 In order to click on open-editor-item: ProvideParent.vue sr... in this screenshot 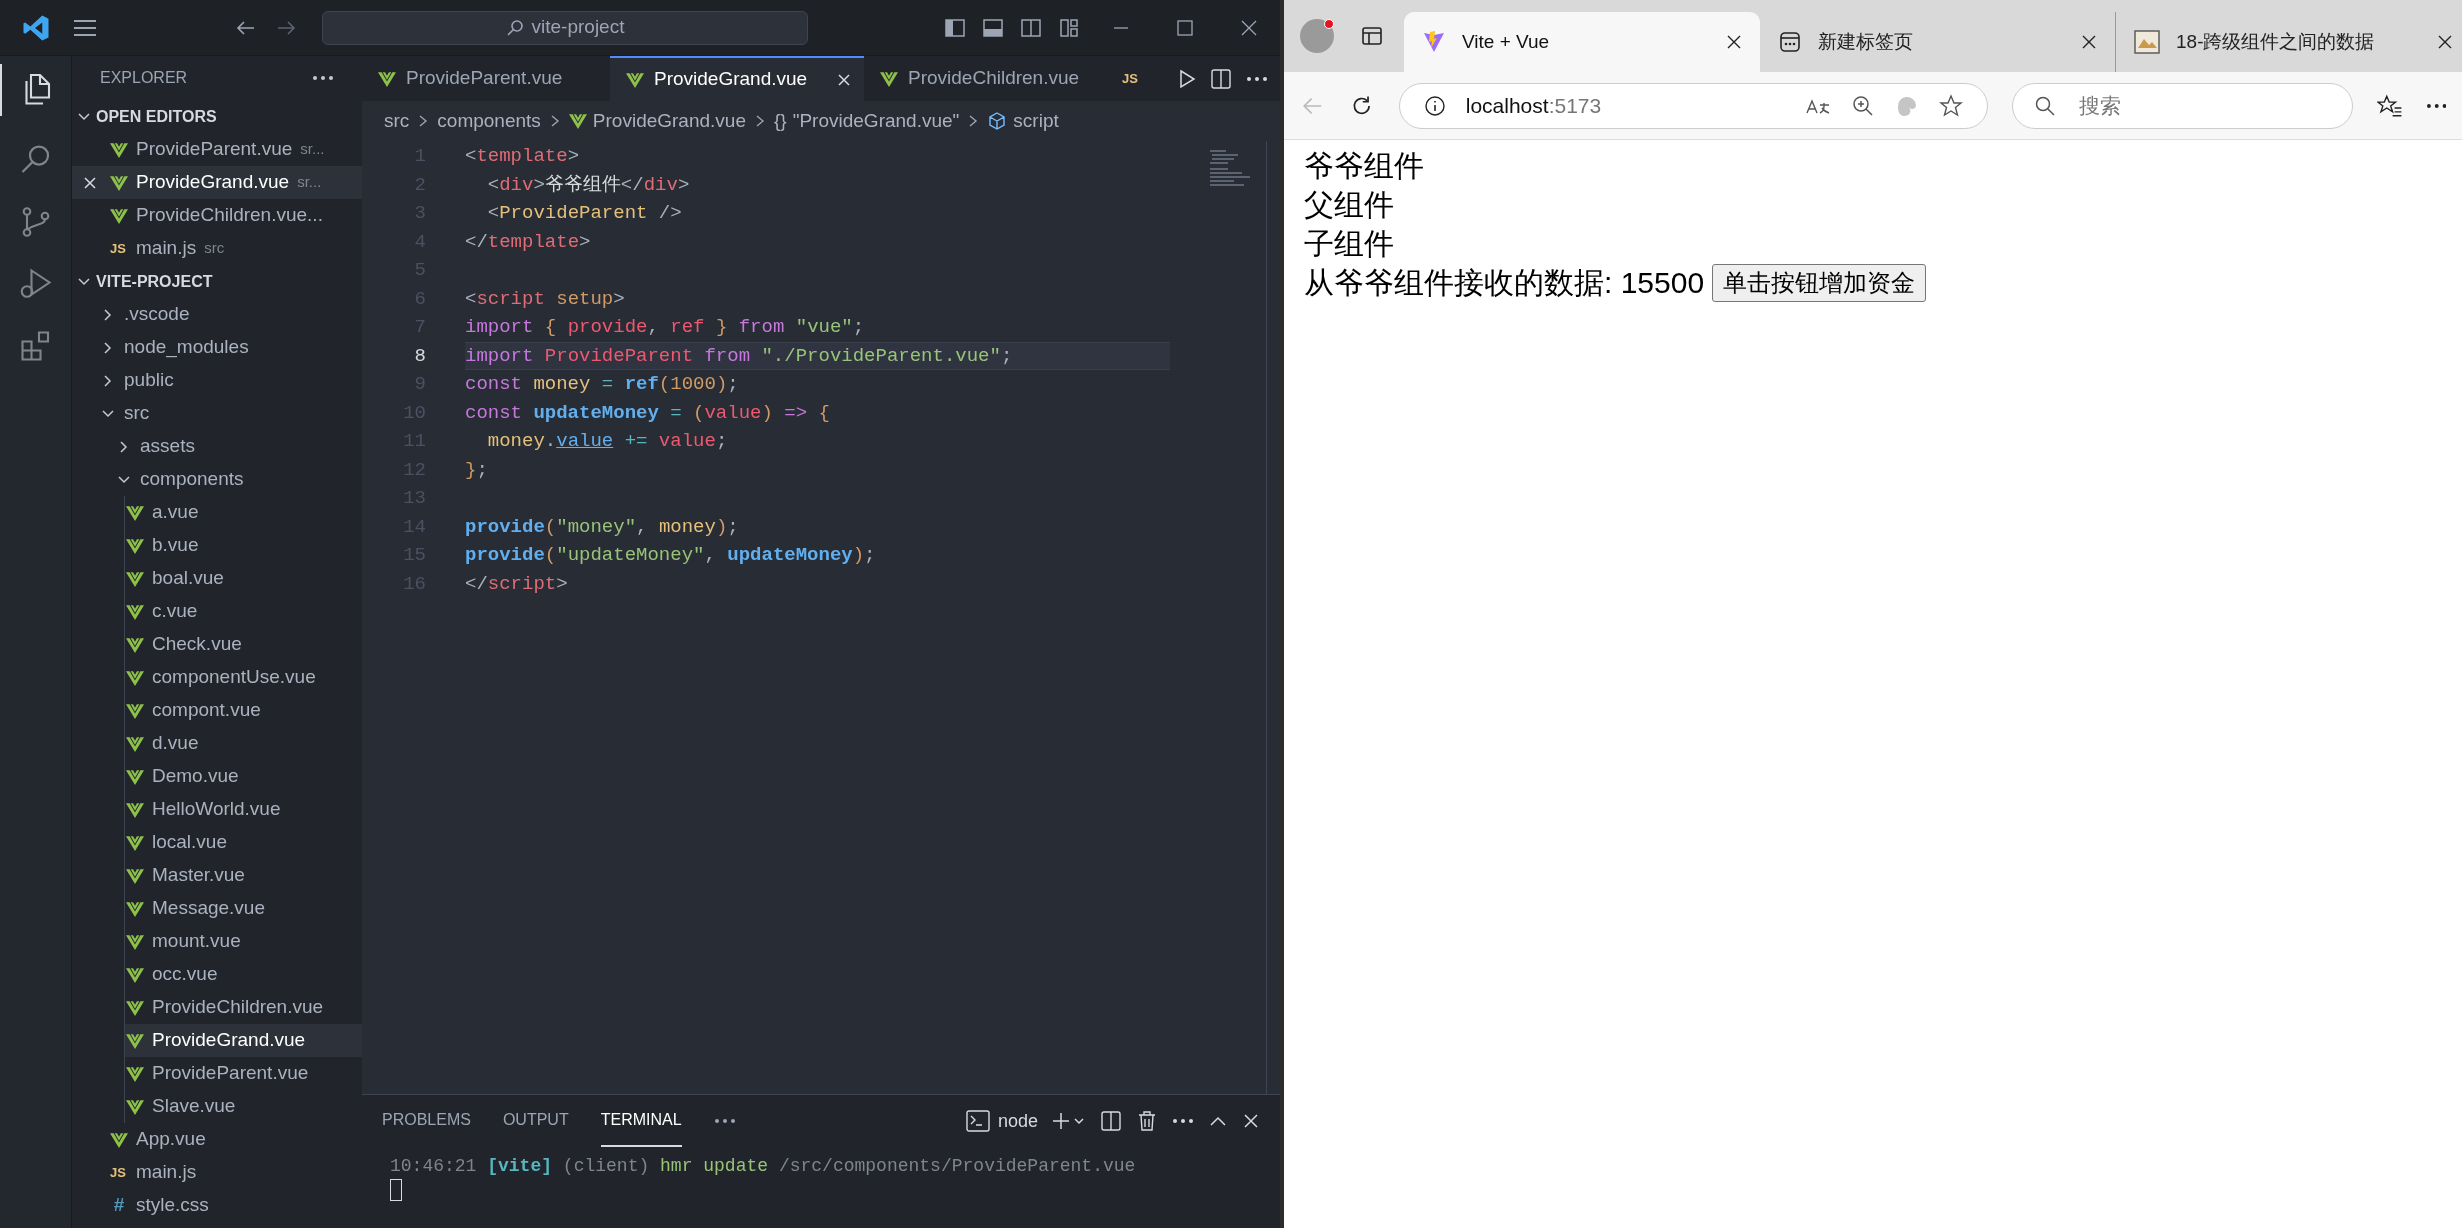, I will do `click(217, 149)`.